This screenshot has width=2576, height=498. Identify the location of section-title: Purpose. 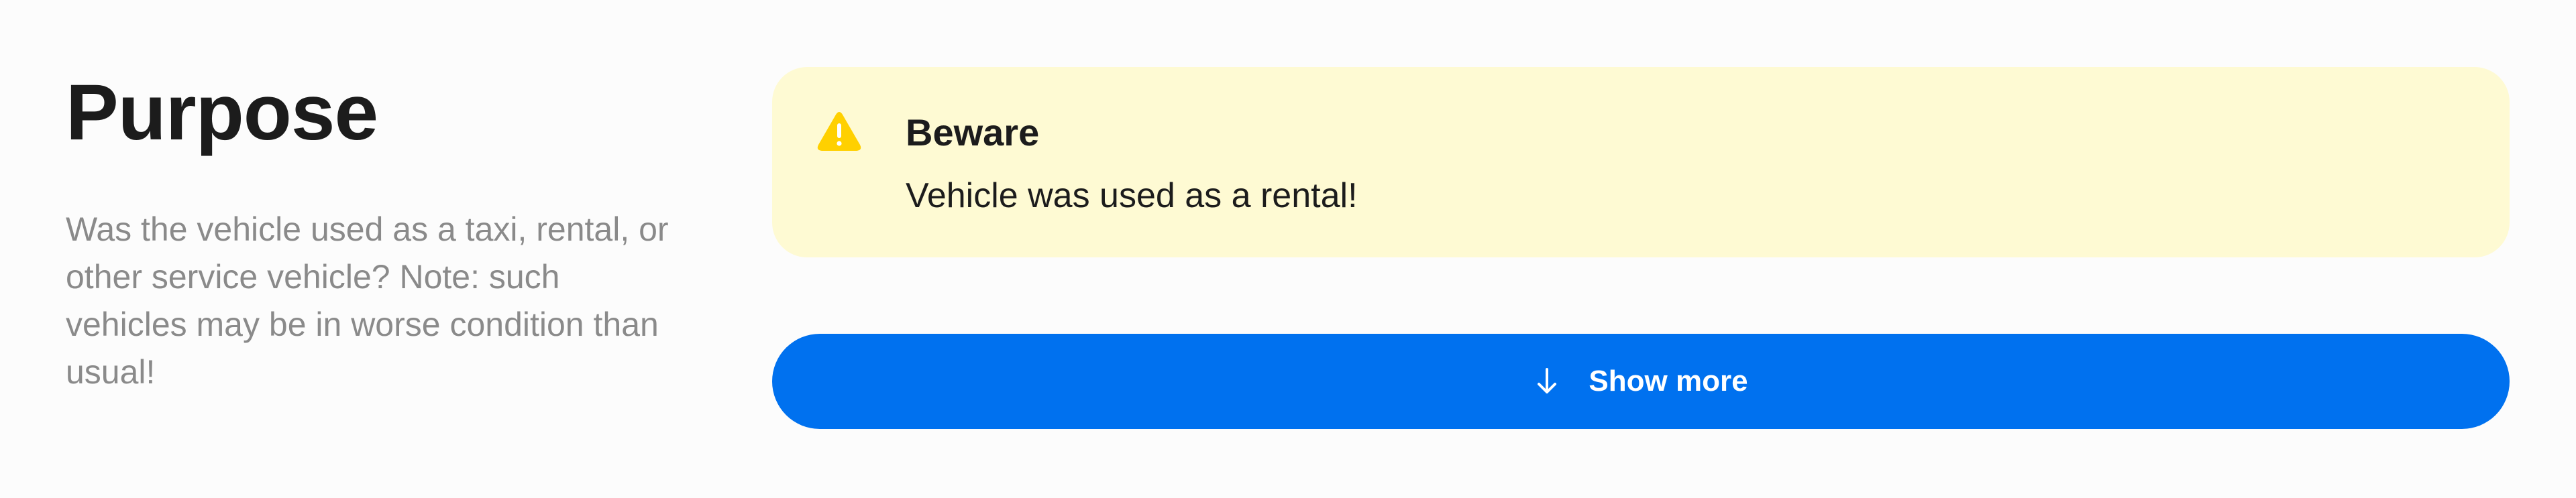
(222, 112).